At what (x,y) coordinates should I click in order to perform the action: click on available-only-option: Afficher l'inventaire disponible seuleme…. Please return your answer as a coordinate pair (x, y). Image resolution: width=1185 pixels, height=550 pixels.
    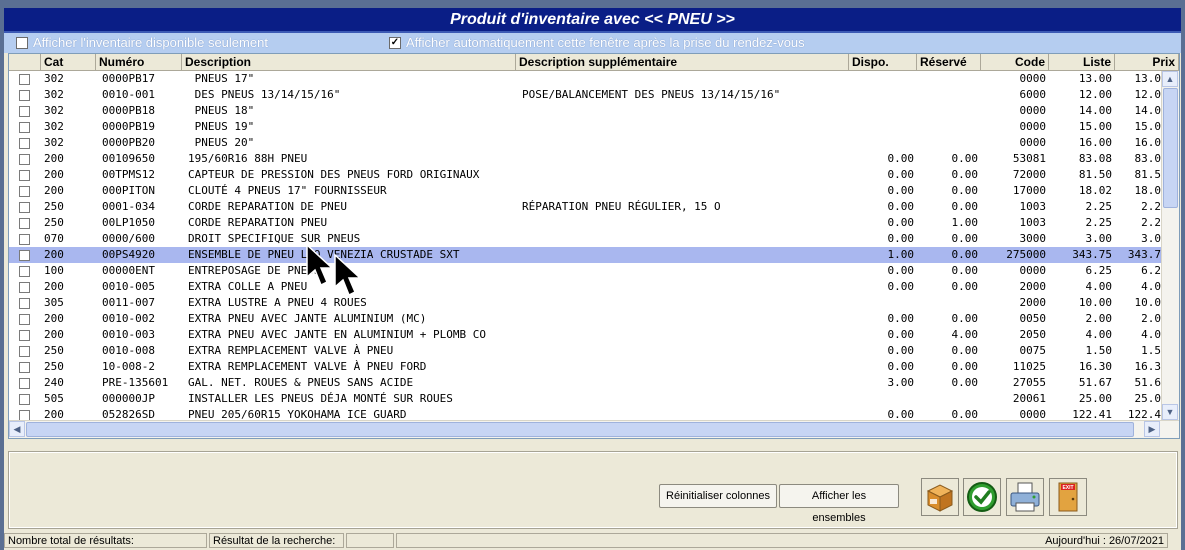
    Looking at the image, I should click on (142, 43).